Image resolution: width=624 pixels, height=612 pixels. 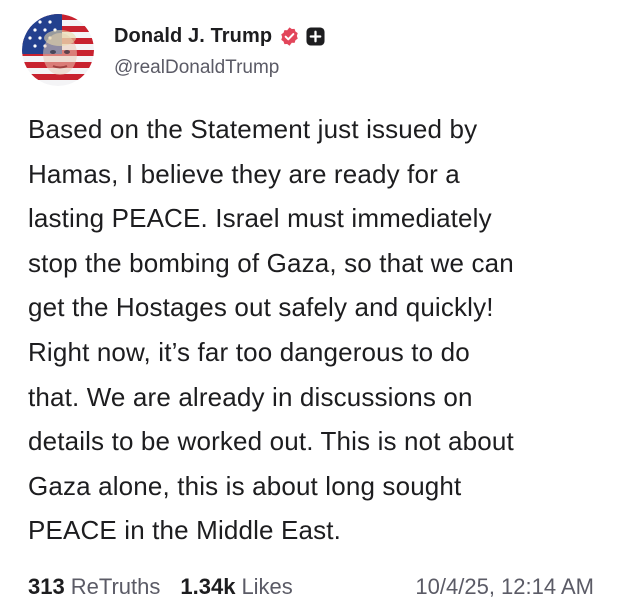 I want to click on verified-check-icon, so click(x=289, y=36).